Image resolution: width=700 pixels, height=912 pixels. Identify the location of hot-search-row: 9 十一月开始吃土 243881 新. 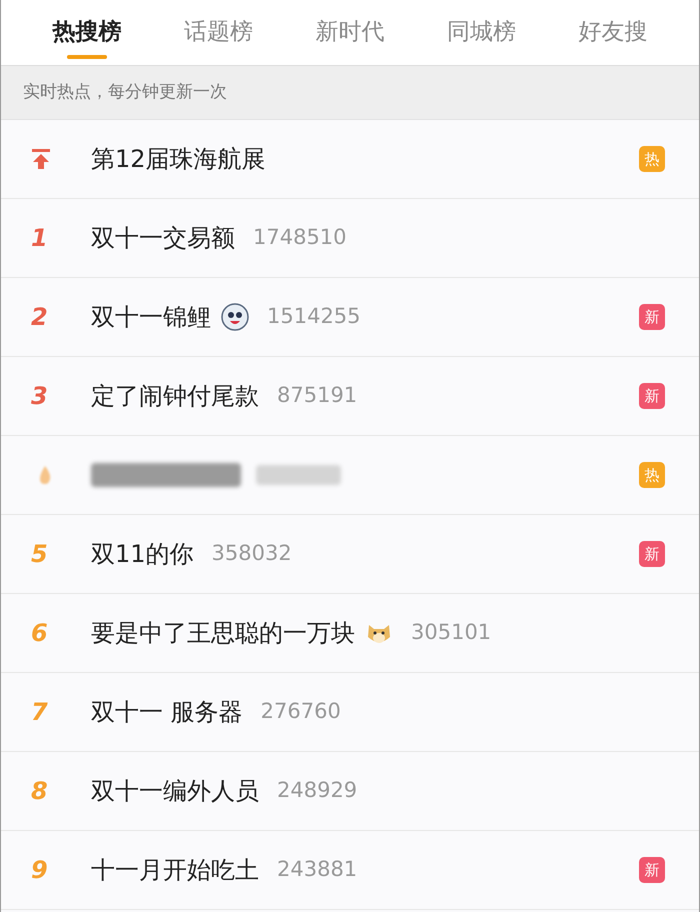
(350, 870).